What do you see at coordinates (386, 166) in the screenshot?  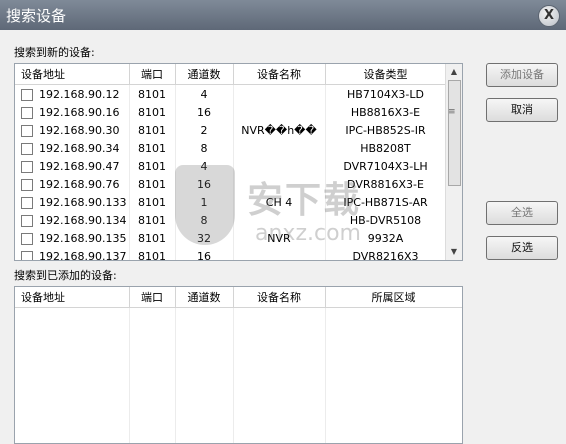 I see `cell-type: DVR7104X3-LH` at bounding box center [386, 166].